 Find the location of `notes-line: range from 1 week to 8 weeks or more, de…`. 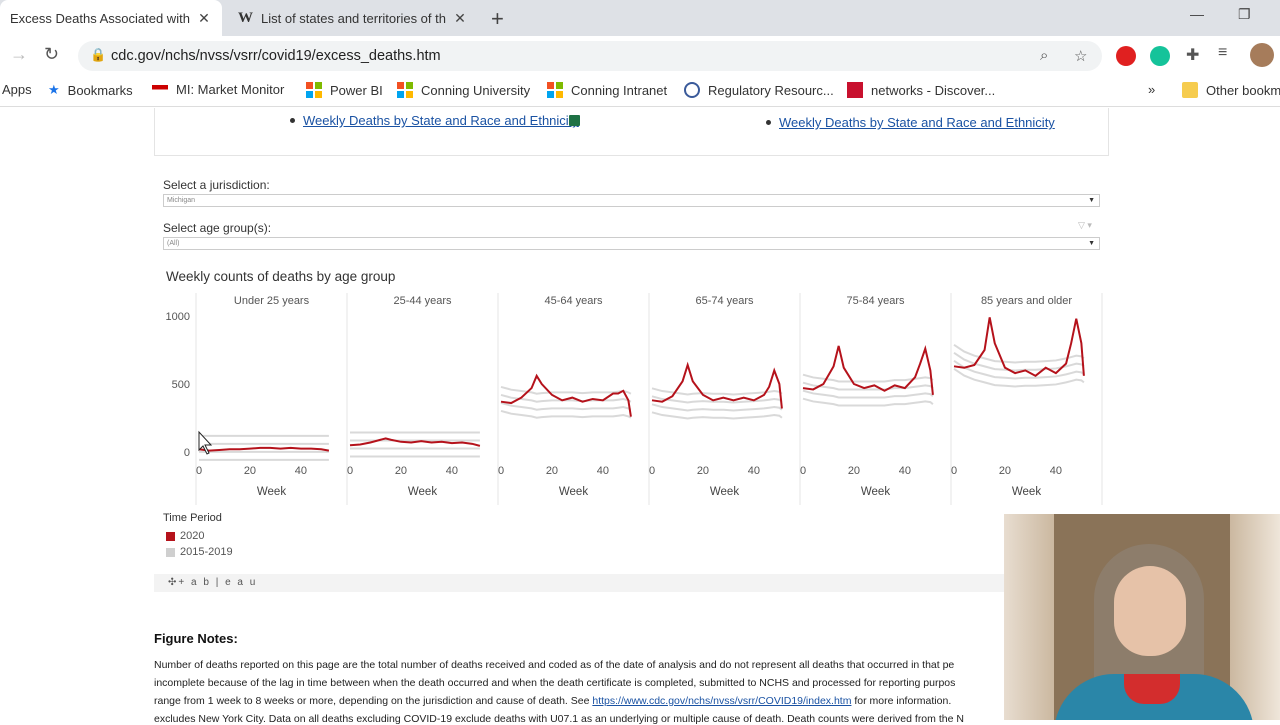

notes-line: range from 1 week to 8 weeks or more, de… is located at coordinates (553, 701).